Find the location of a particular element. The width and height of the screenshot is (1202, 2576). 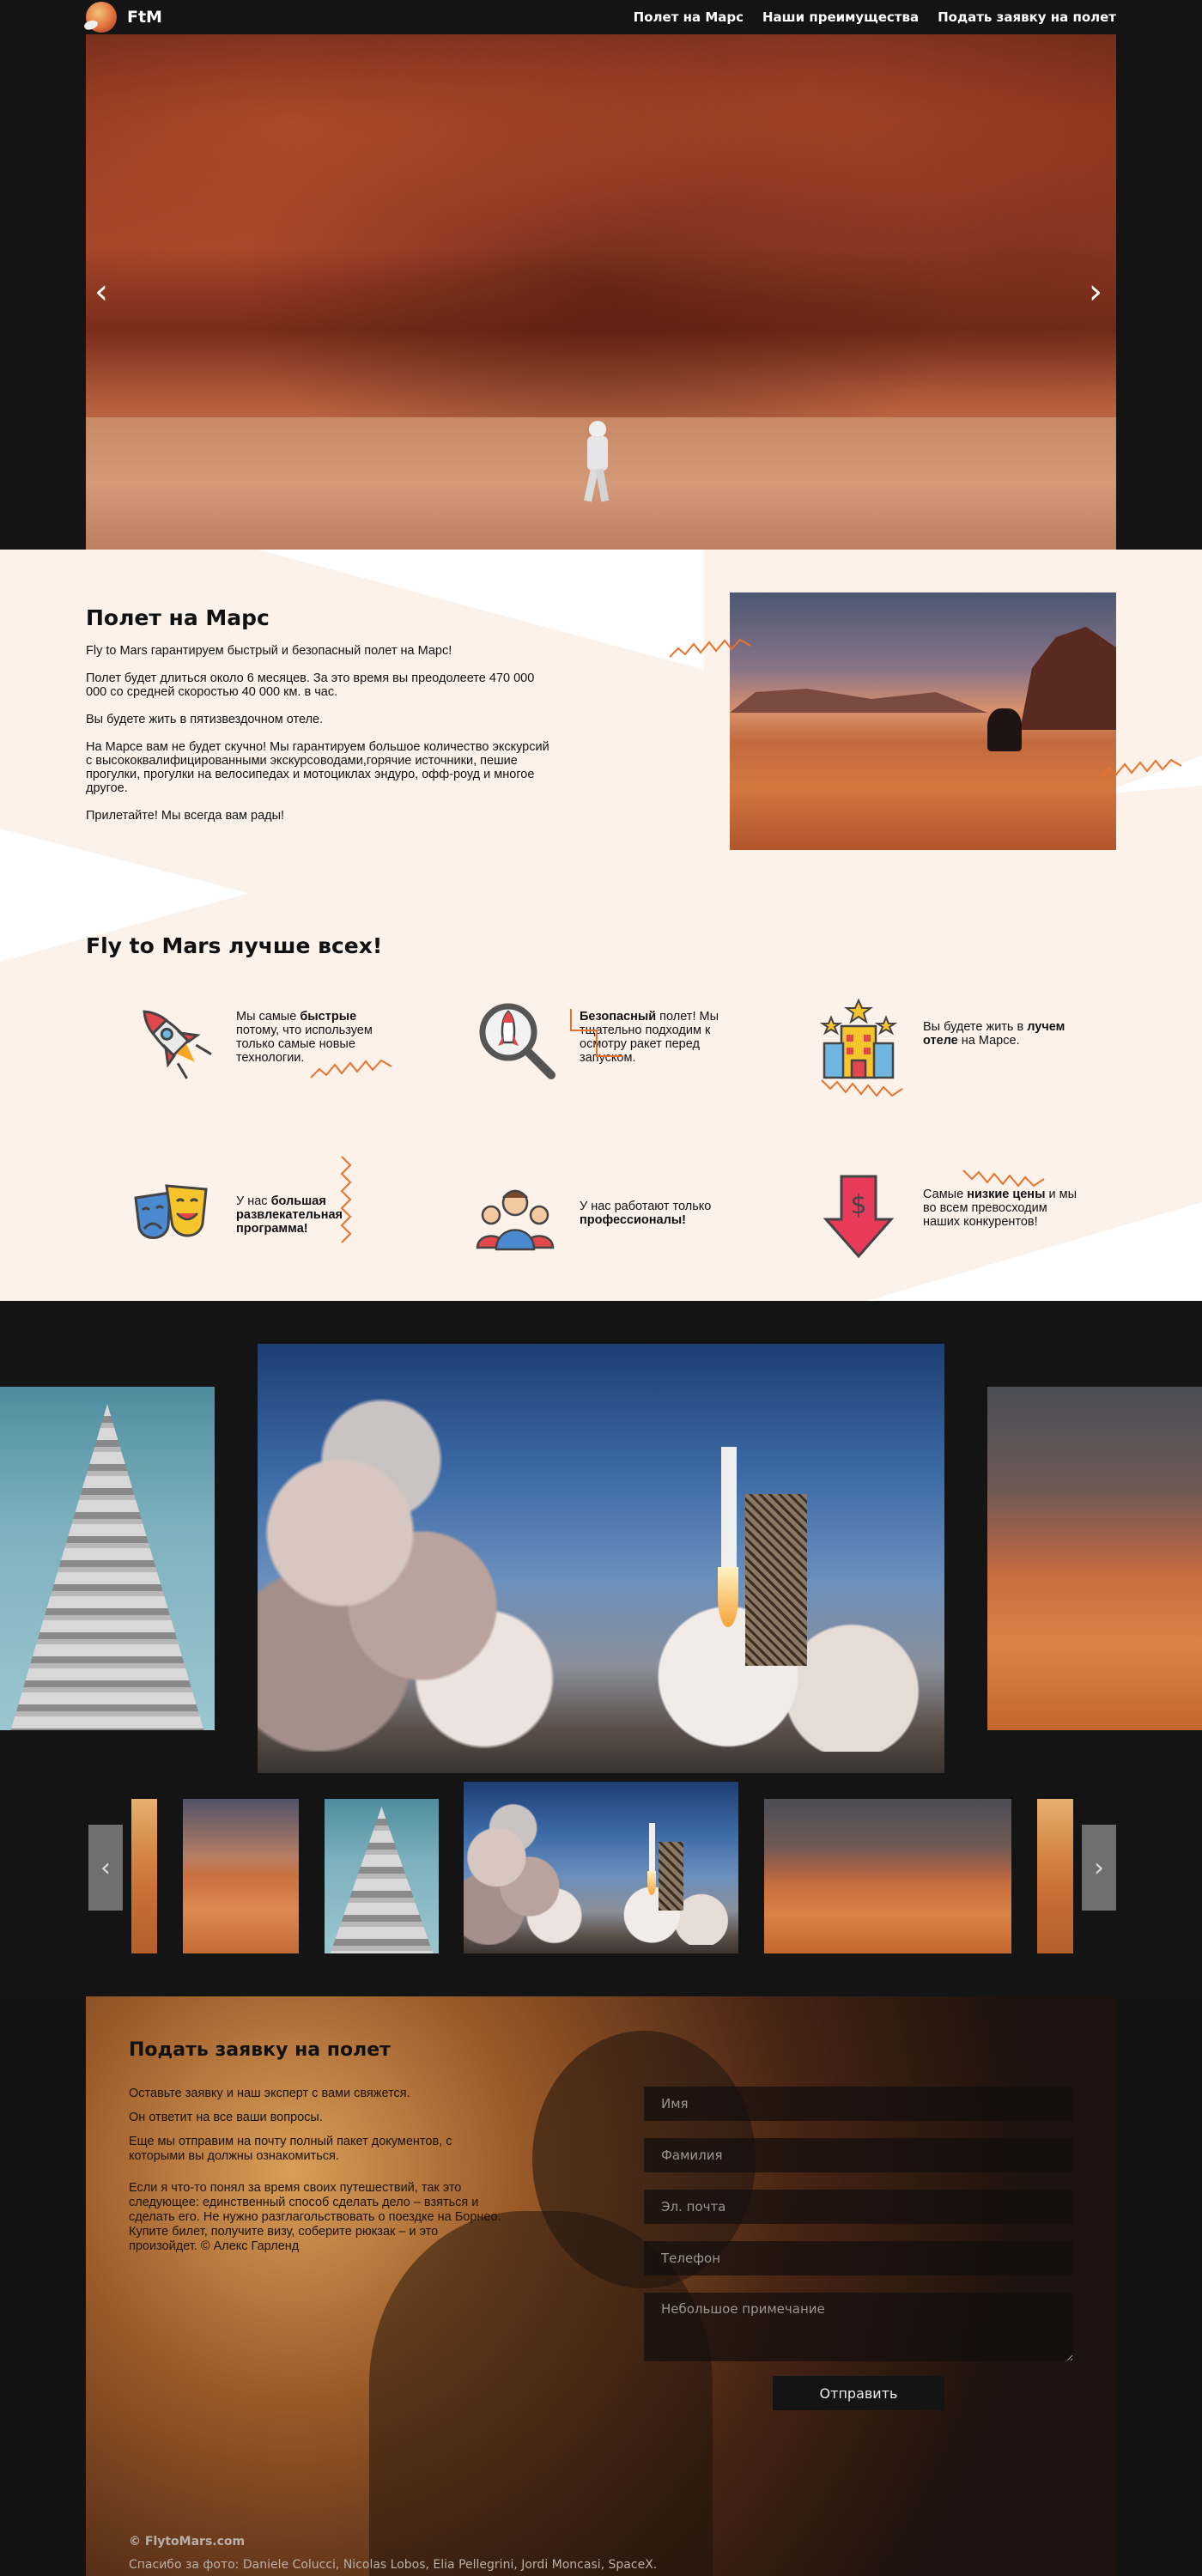

logo: FtM is located at coordinates (124, 17).